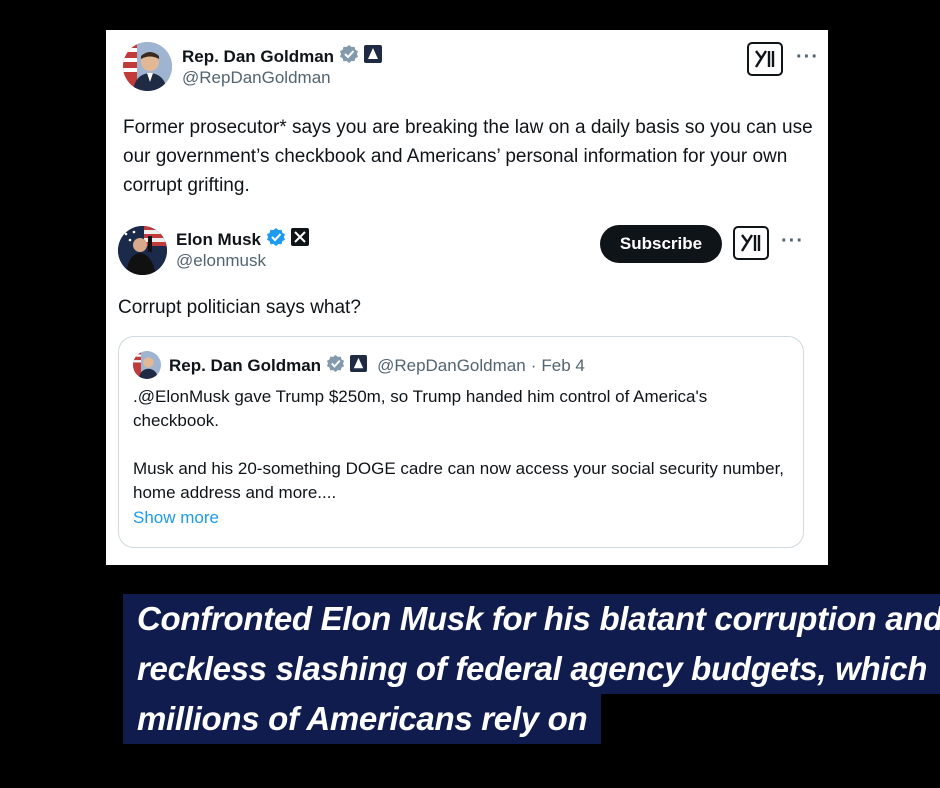 This screenshot has height=788, width=940. I want to click on musk-name: Elon Musk, so click(218, 240).